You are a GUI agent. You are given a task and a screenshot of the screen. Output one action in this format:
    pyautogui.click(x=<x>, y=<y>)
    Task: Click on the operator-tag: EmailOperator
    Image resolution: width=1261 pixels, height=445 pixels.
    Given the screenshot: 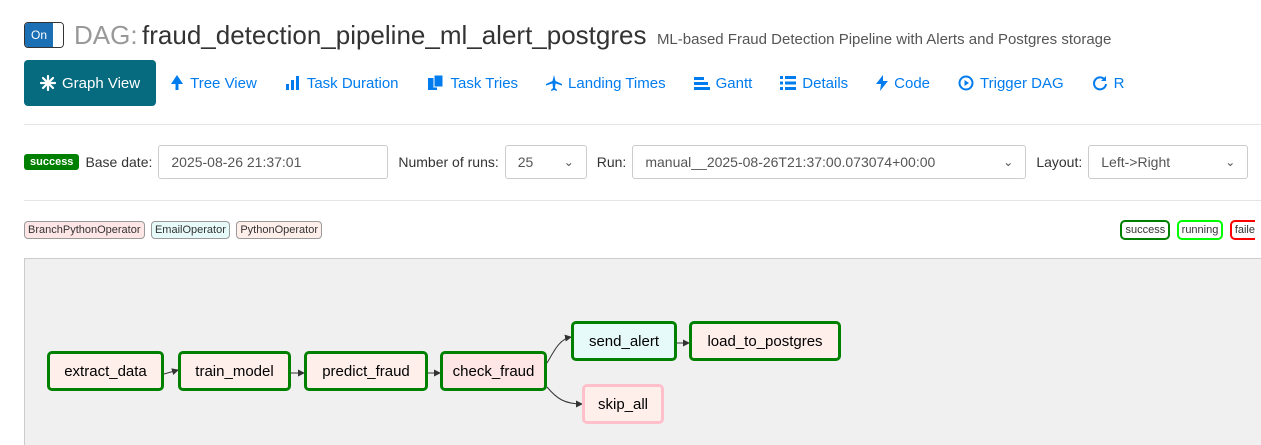 What is the action you would take?
    pyautogui.click(x=190, y=230)
    